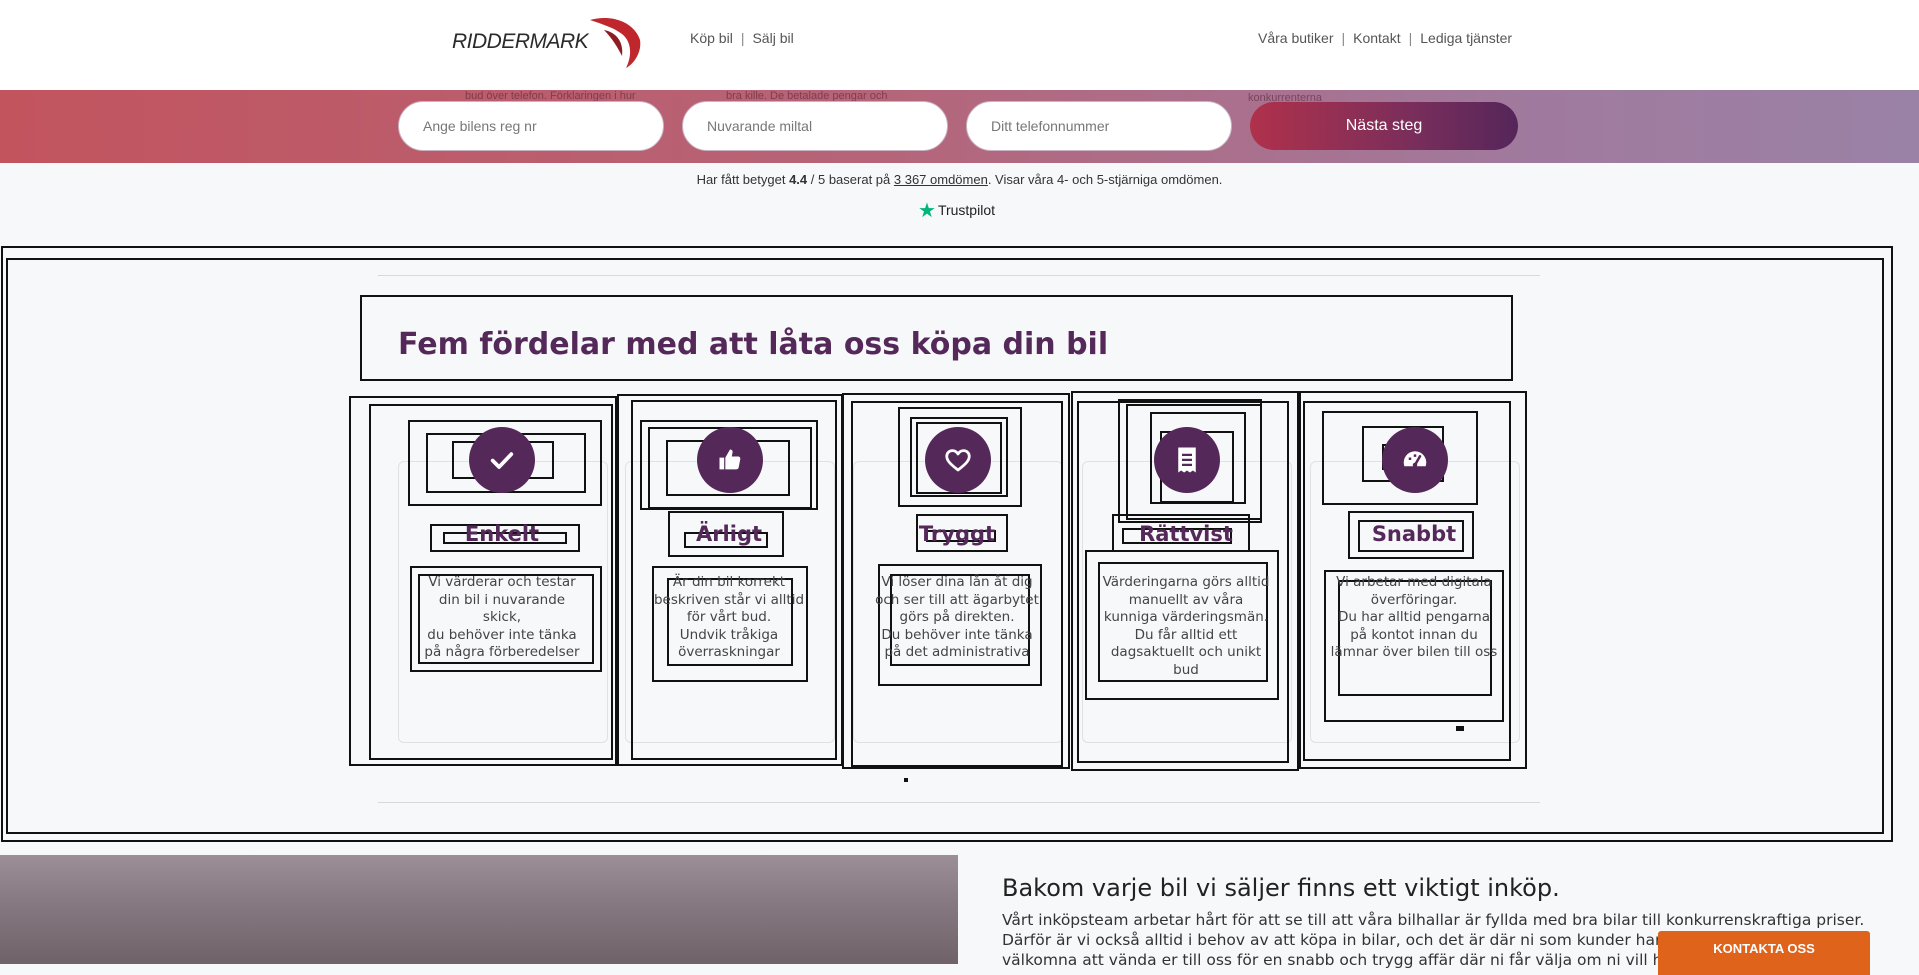 The image size is (1919, 975). Describe the element at coordinates (1764, 953) in the screenshot. I see `contact-us-button: KONTAKTA OSS` at that location.